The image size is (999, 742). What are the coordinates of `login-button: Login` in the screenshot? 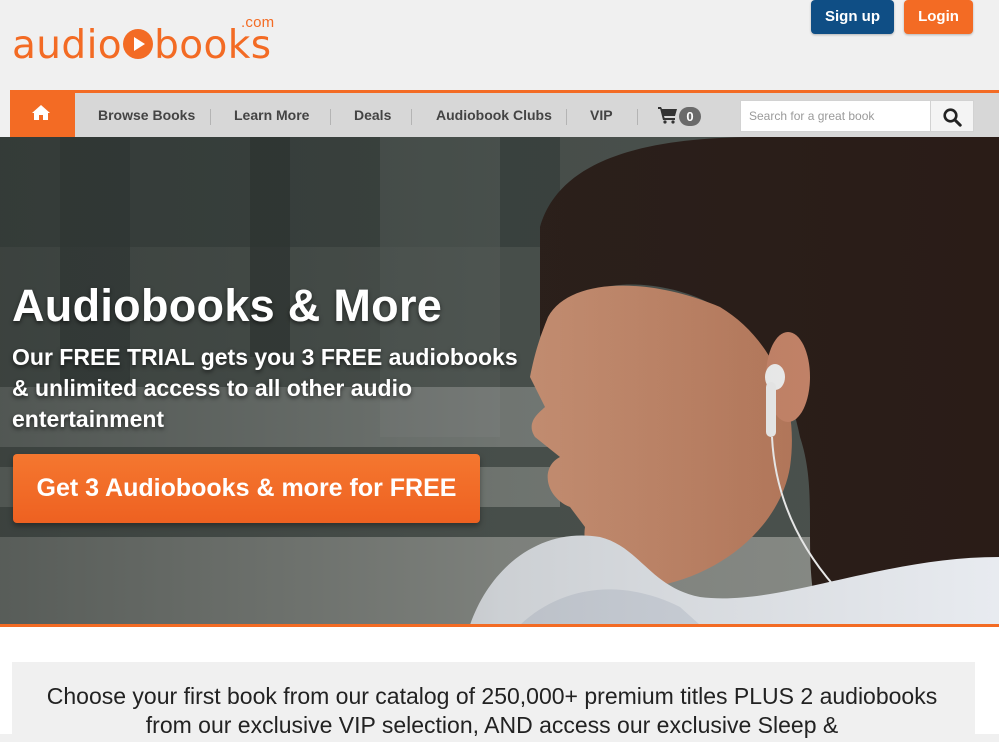 It's located at (938, 17).